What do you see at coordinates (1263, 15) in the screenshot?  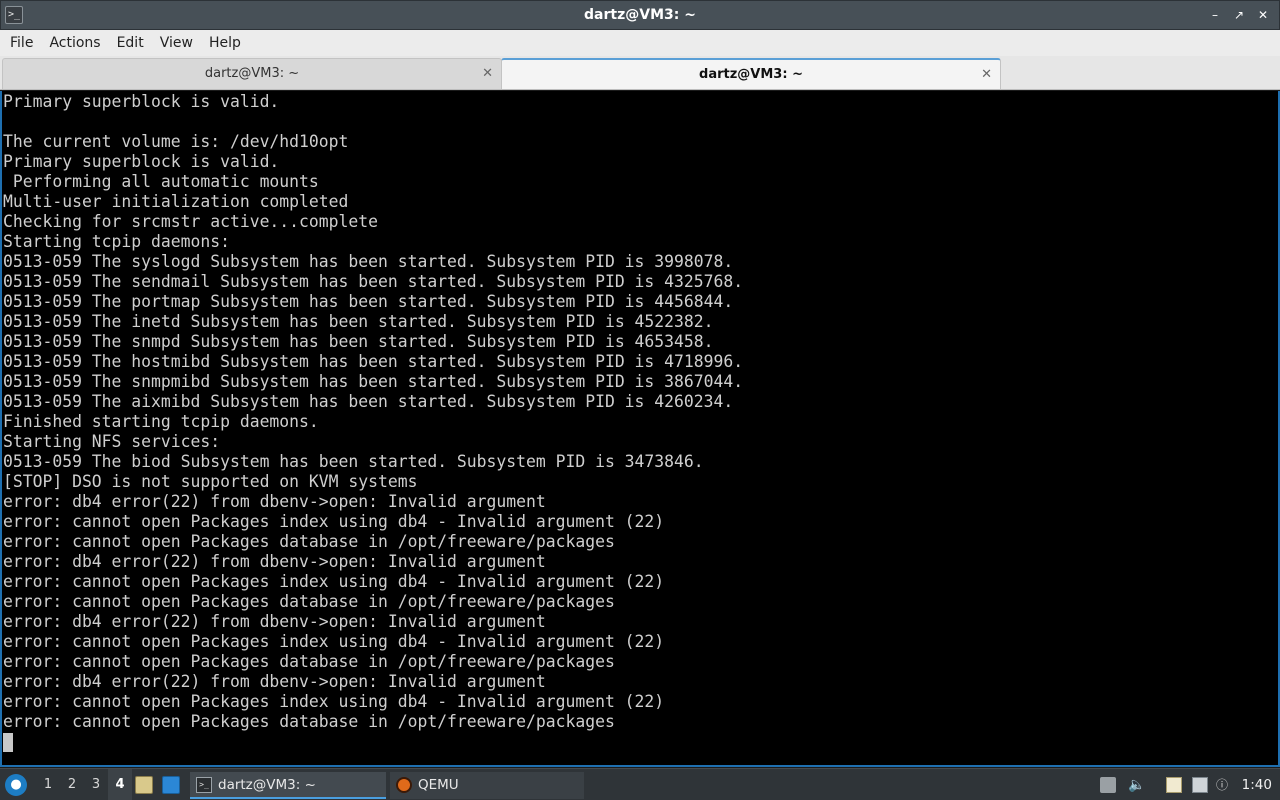 I see `close-button: ✕` at bounding box center [1263, 15].